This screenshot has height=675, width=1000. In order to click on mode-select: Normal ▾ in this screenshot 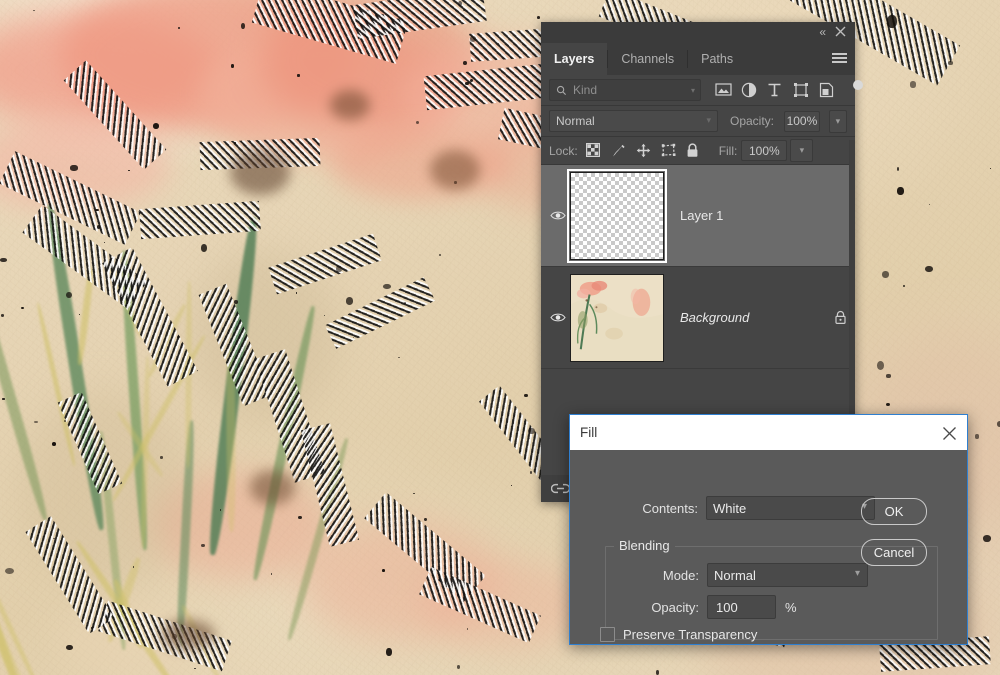, I will do `click(787, 575)`.